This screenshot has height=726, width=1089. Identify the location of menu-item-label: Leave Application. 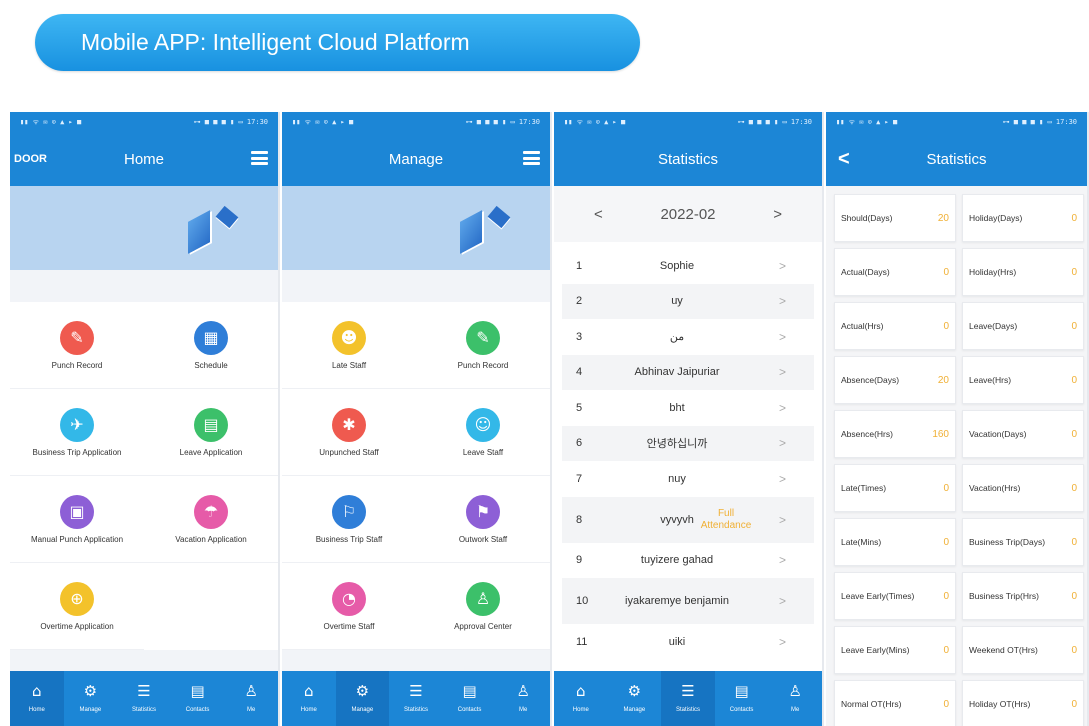
(211, 452).